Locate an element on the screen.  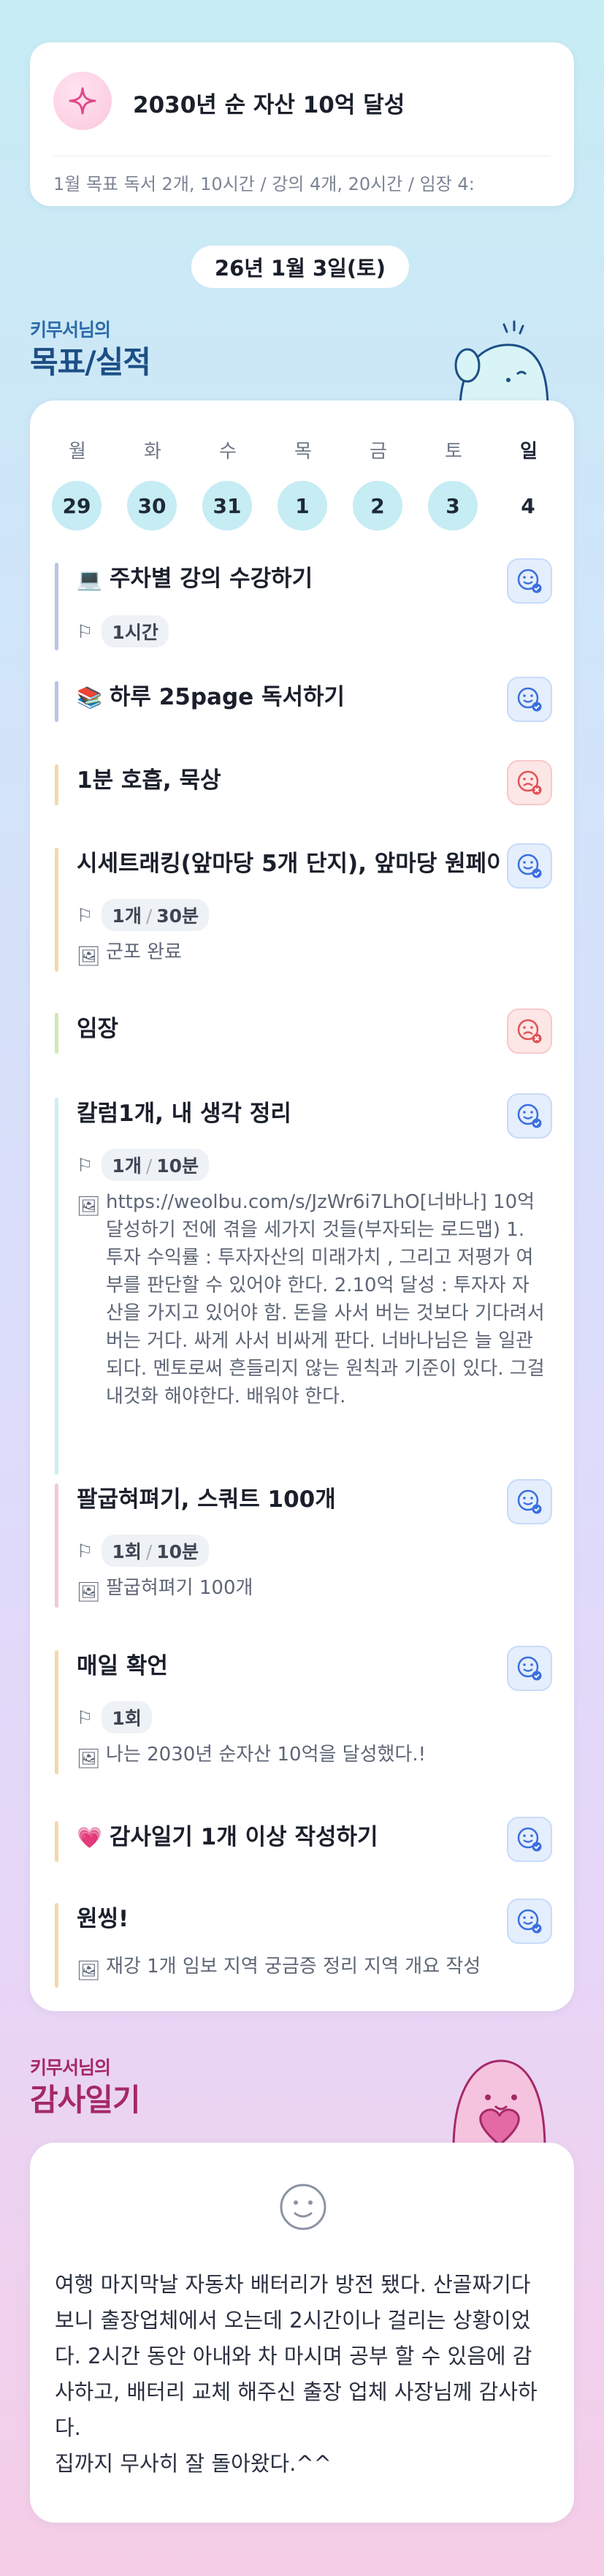
books-icon: 📚 is located at coordinates (89, 697).